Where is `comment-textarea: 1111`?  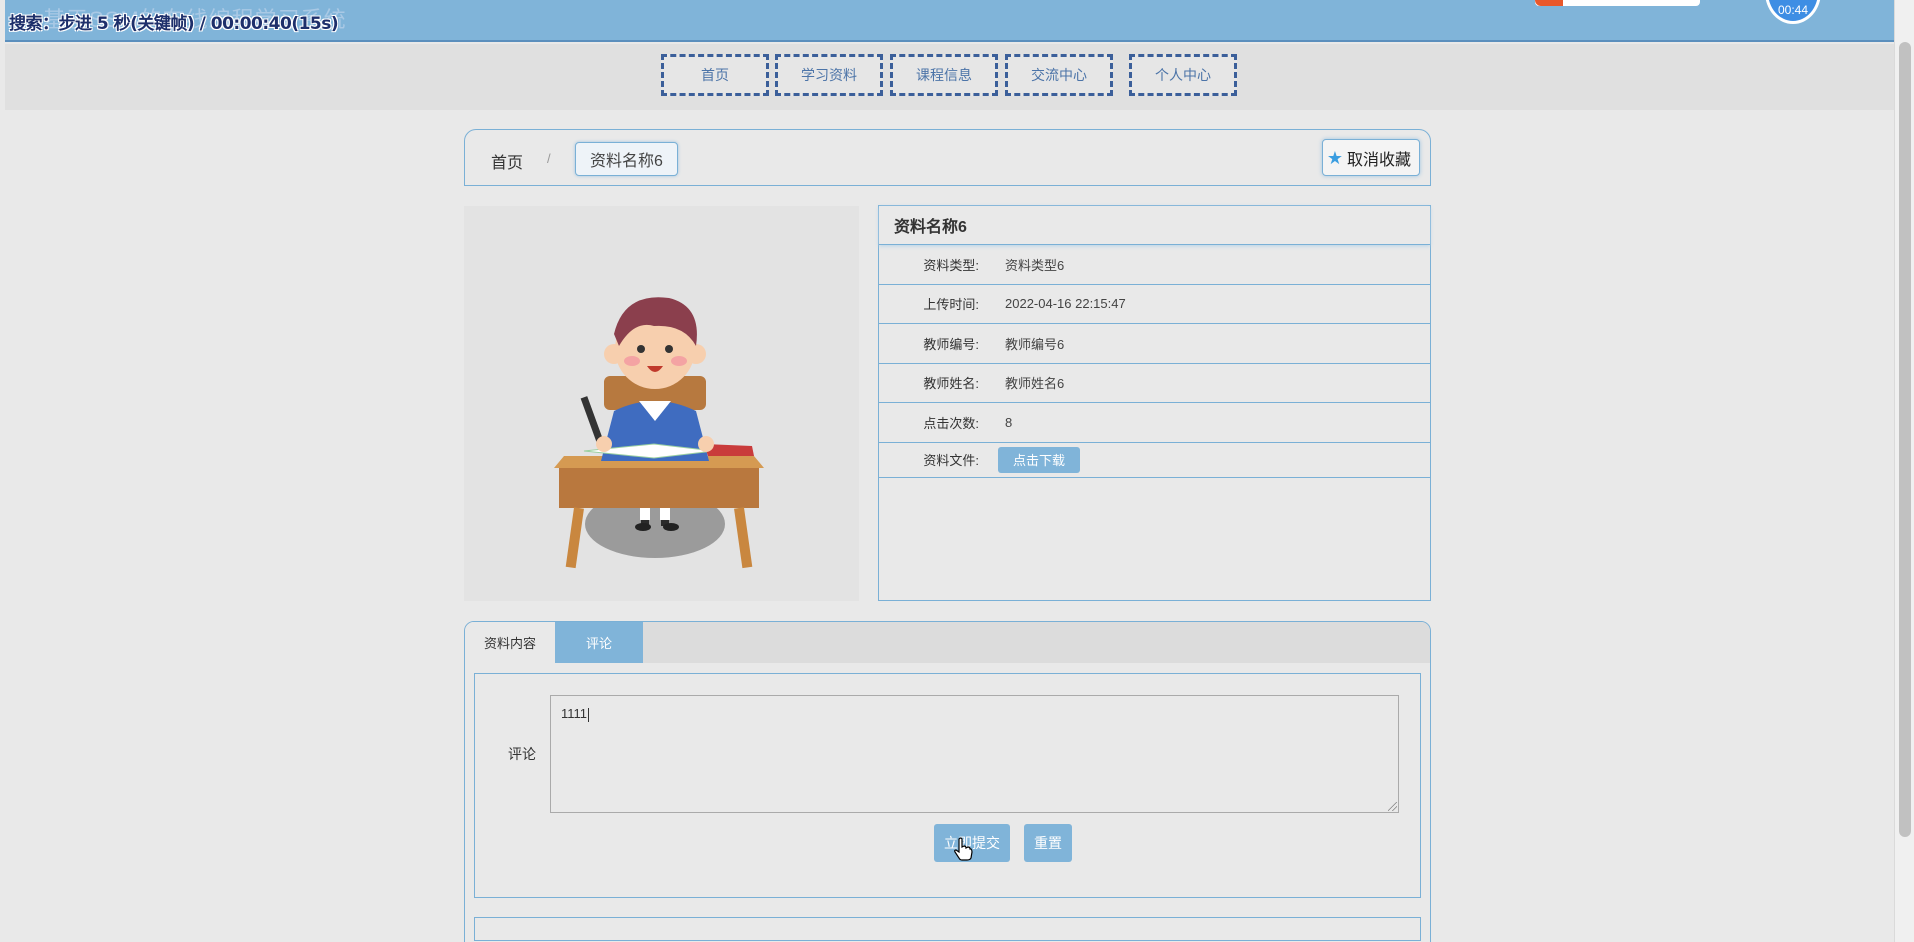
comment-textarea: 1111 is located at coordinates (974, 754).